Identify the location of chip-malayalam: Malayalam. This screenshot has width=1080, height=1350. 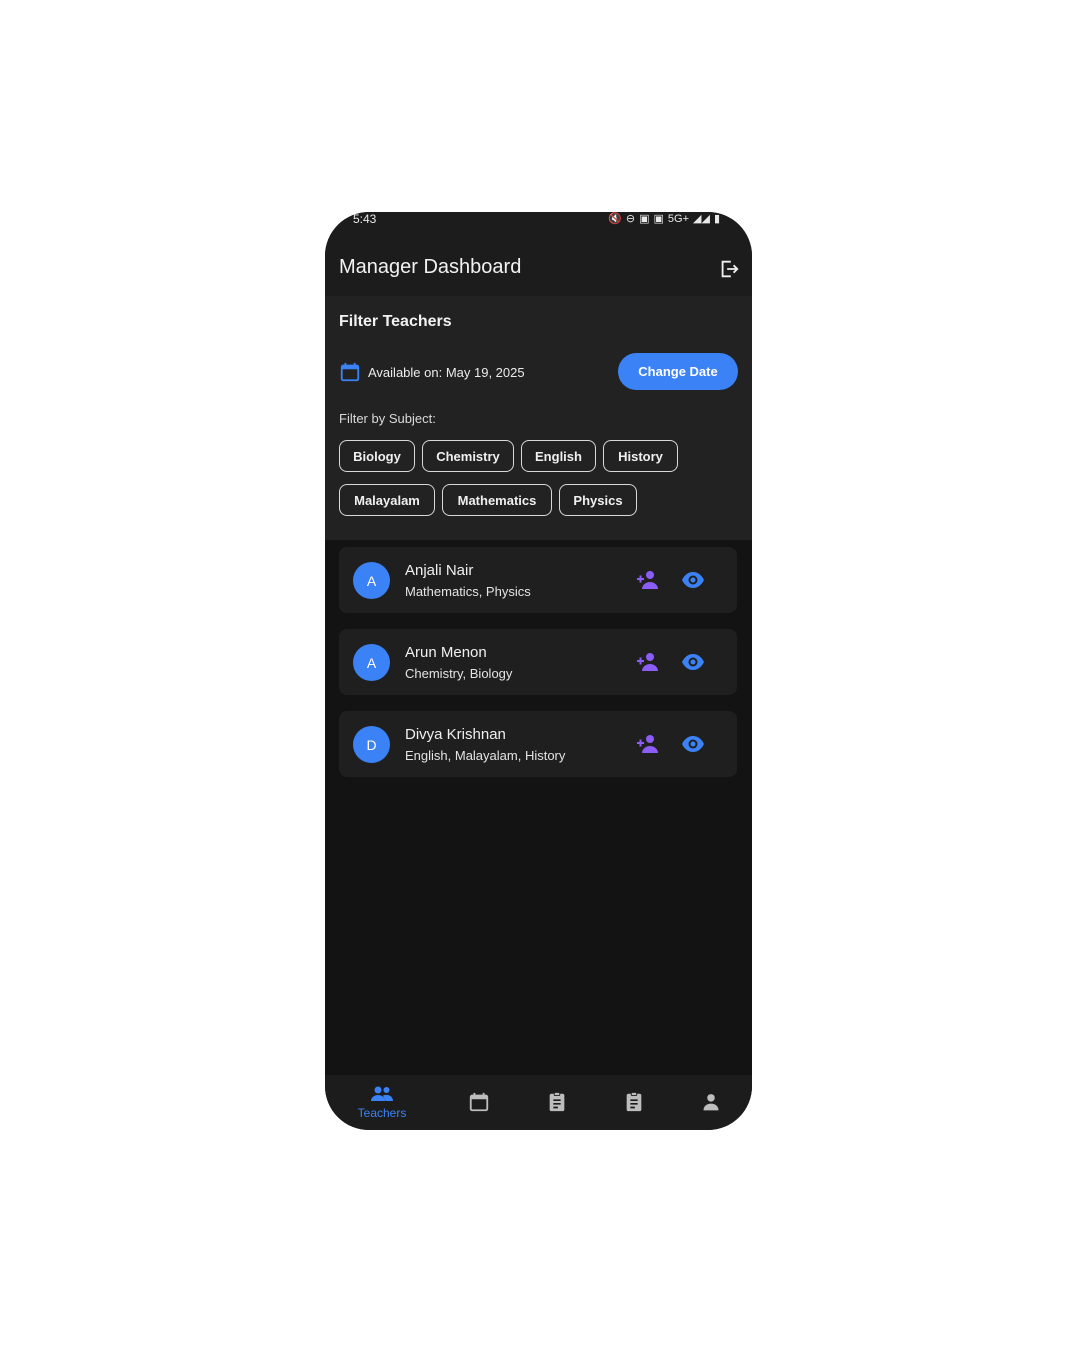
(387, 500).